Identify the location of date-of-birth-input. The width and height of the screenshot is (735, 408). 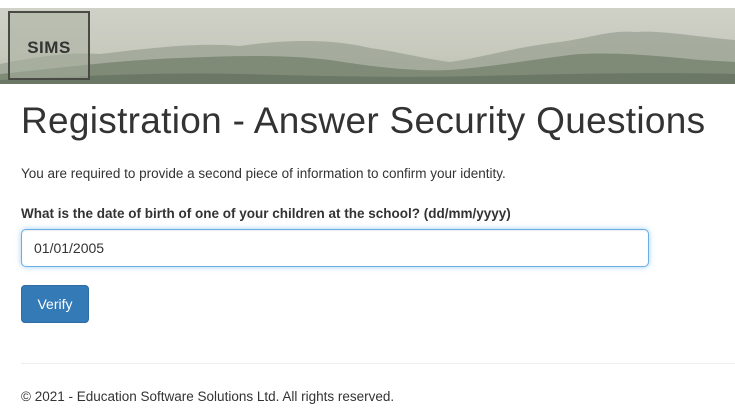
(335, 248).